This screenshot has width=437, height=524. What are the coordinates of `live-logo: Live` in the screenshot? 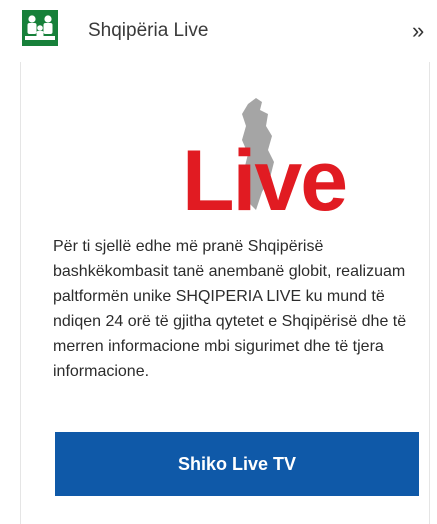 It's located at (266, 160).